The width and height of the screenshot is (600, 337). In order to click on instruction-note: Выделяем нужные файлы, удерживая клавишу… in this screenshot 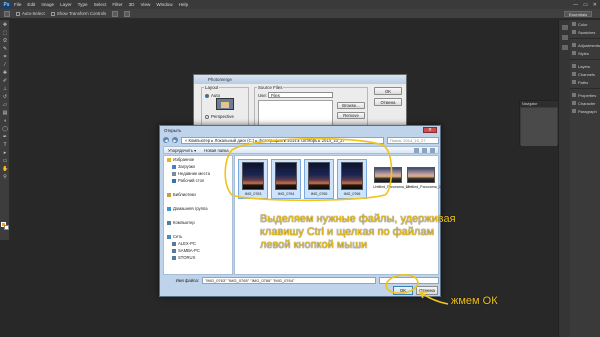, I will do `click(358, 232)`.